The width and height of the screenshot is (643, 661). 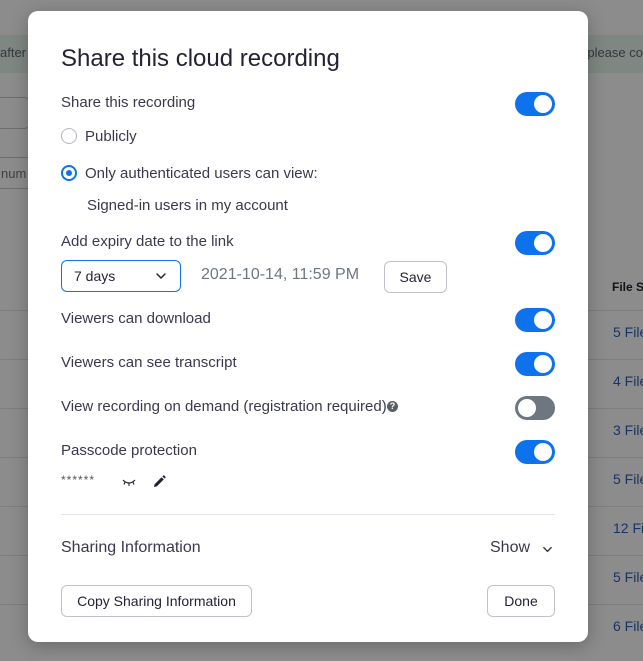 What do you see at coordinates (147, 241) in the screenshot?
I see `expiry-label: Add expiry date to the link` at bounding box center [147, 241].